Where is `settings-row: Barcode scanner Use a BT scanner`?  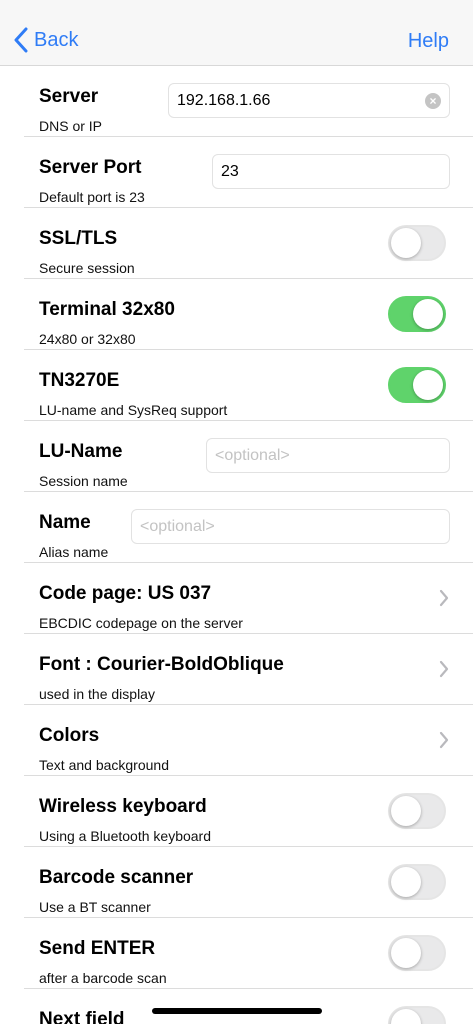 settings-row: Barcode scanner Use a BT scanner is located at coordinates (248, 882).